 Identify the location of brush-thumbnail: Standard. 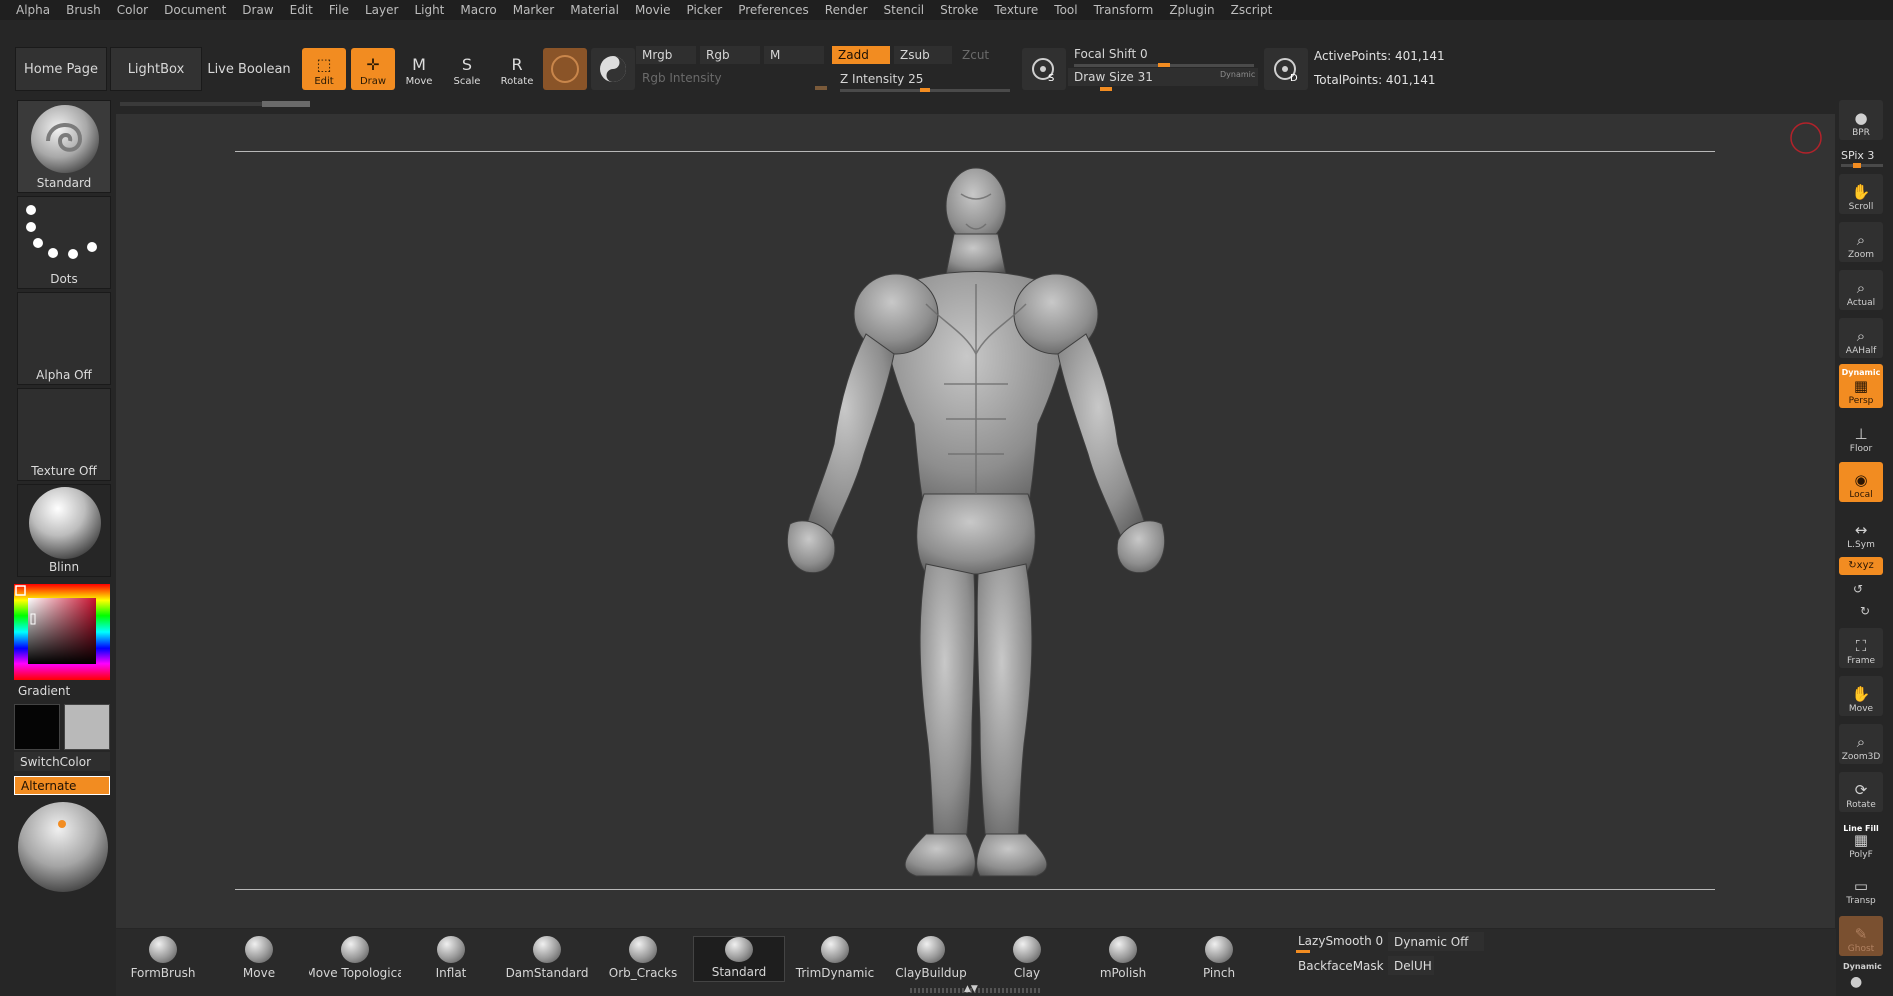
(64, 146).